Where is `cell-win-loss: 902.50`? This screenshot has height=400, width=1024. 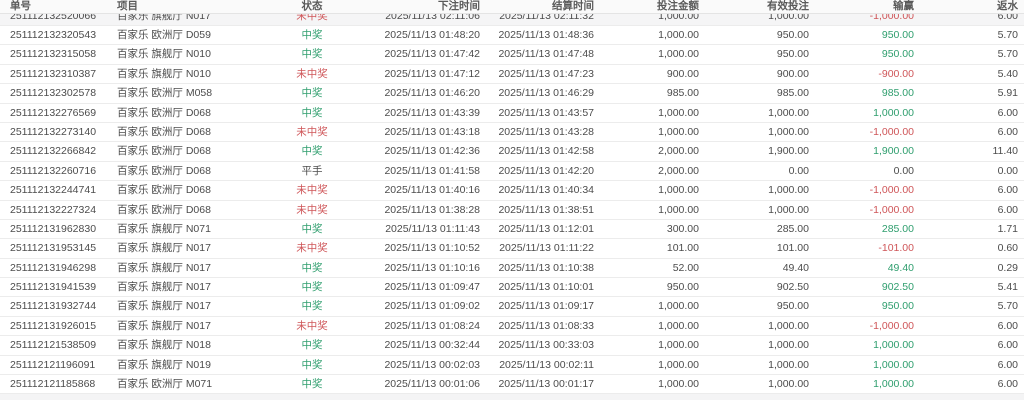 cell-win-loss: 902.50 is located at coordinates (897, 287).